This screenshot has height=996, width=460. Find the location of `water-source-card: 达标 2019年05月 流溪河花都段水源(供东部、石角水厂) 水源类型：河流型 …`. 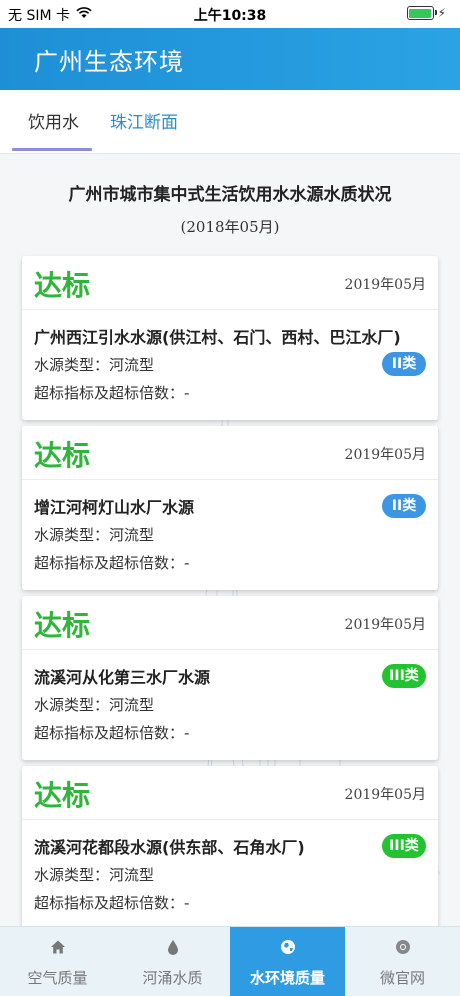

water-source-card: 达标 2019年05月 流溪河花都段水源(供东部、石角水厂) 水源类型：河流型 … is located at coordinates (230, 846).